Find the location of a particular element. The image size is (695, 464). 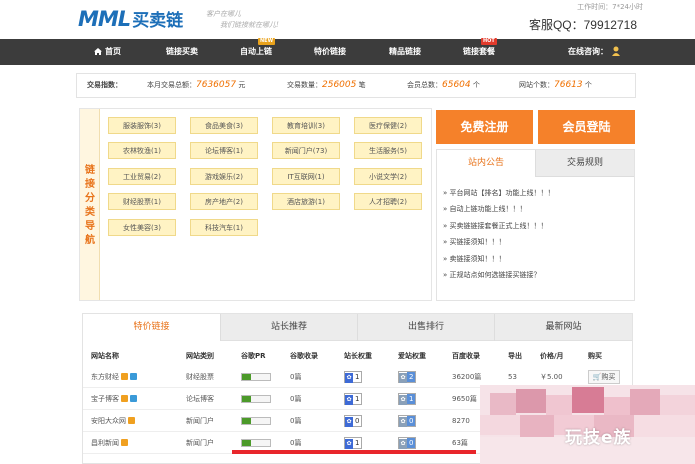

nav-label: 首页 is located at coordinates (113, 51).